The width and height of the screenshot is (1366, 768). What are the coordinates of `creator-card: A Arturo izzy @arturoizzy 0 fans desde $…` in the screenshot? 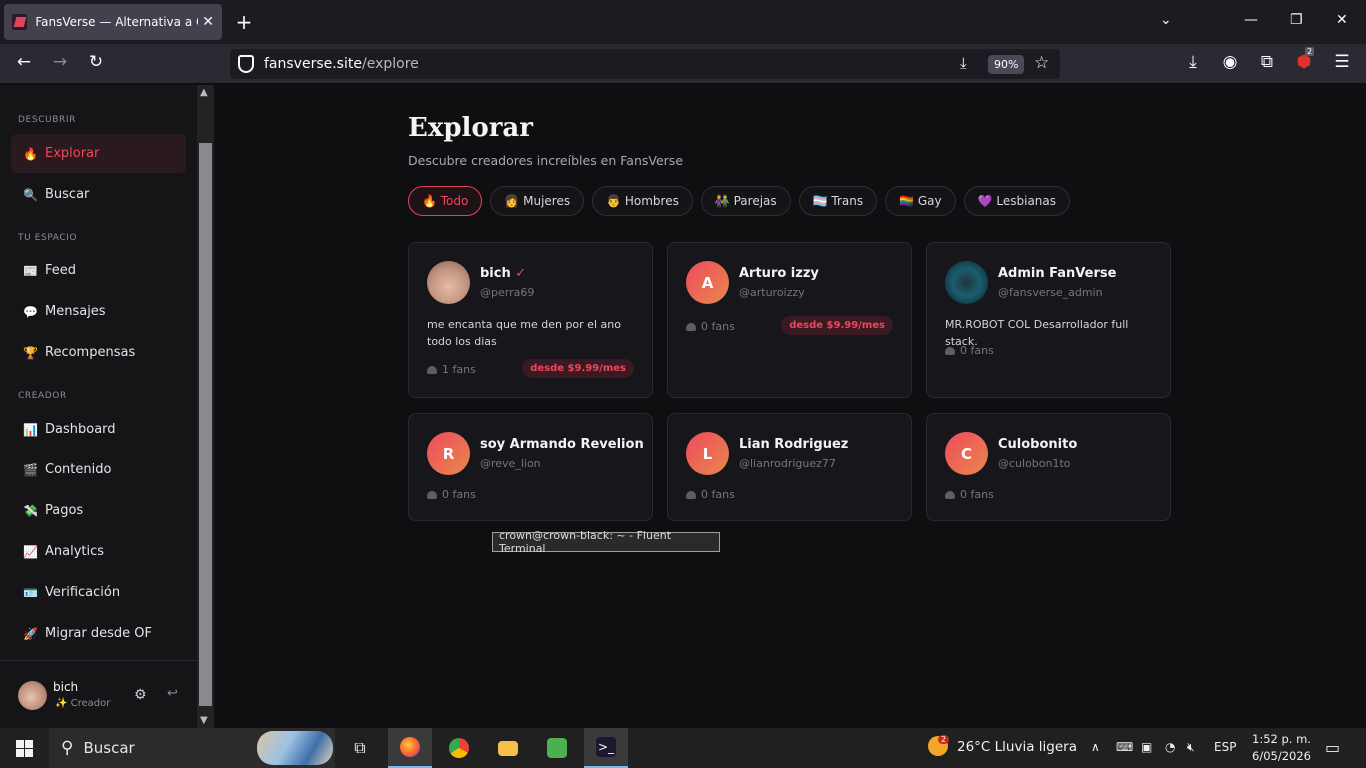 It's located at (789, 320).